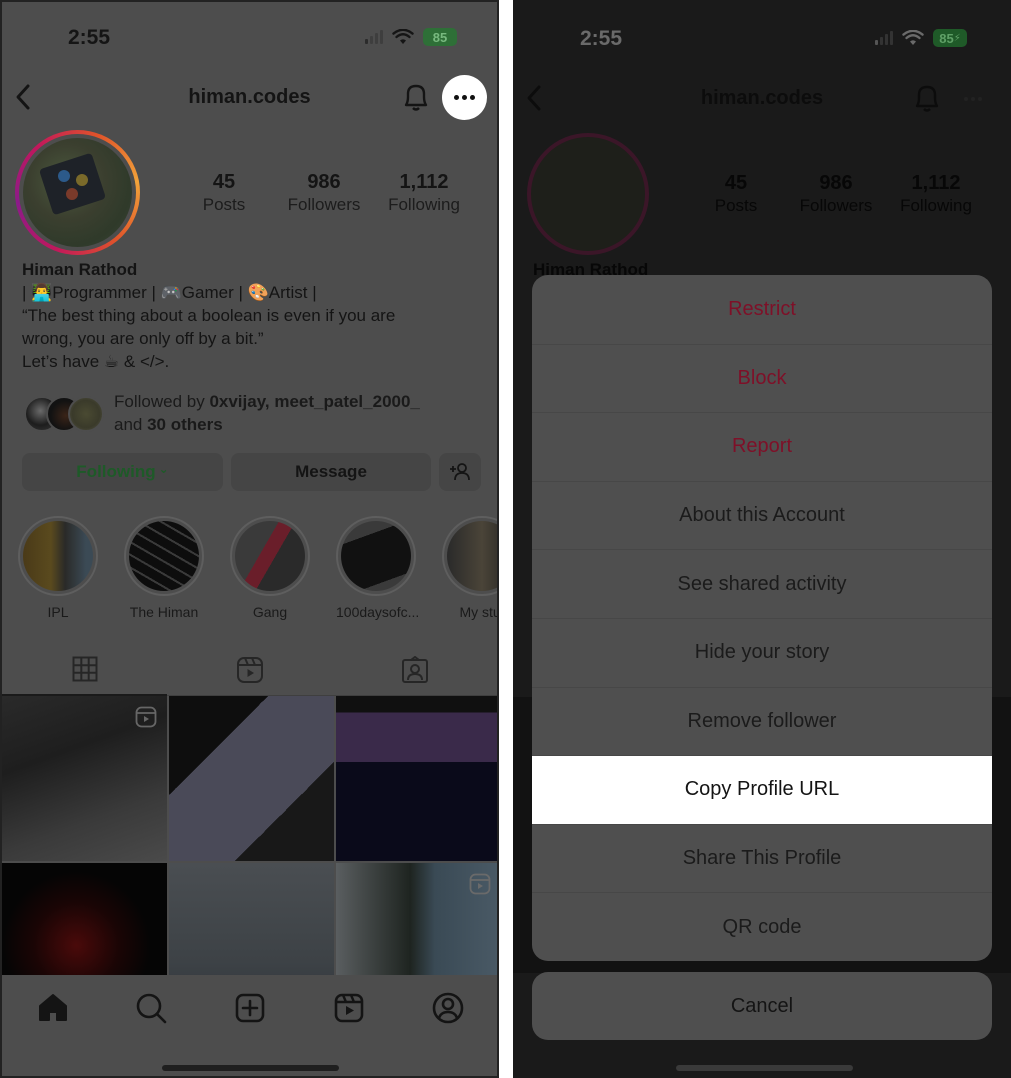 Image resolution: width=1011 pixels, height=1078 pixels. I want to click on home-icon, so click(53, 1007).